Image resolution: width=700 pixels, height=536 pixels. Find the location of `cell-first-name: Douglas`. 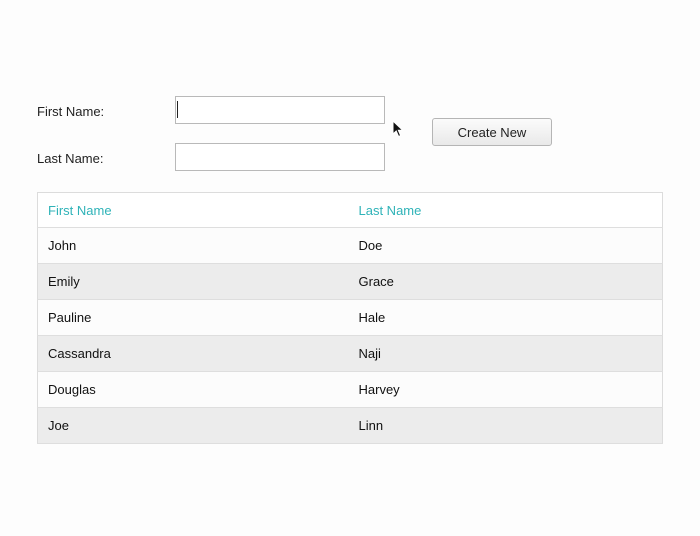

cell-first-name: Douglas is located at coordinates (193, 389).